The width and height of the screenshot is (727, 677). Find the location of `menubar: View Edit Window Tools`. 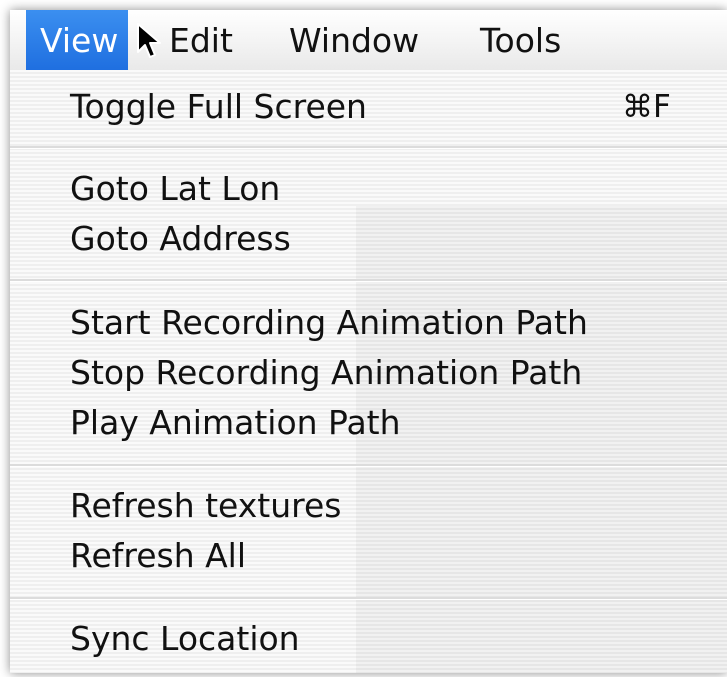

menubar: View Edit Window Tools is located at coordinates (368, 40).